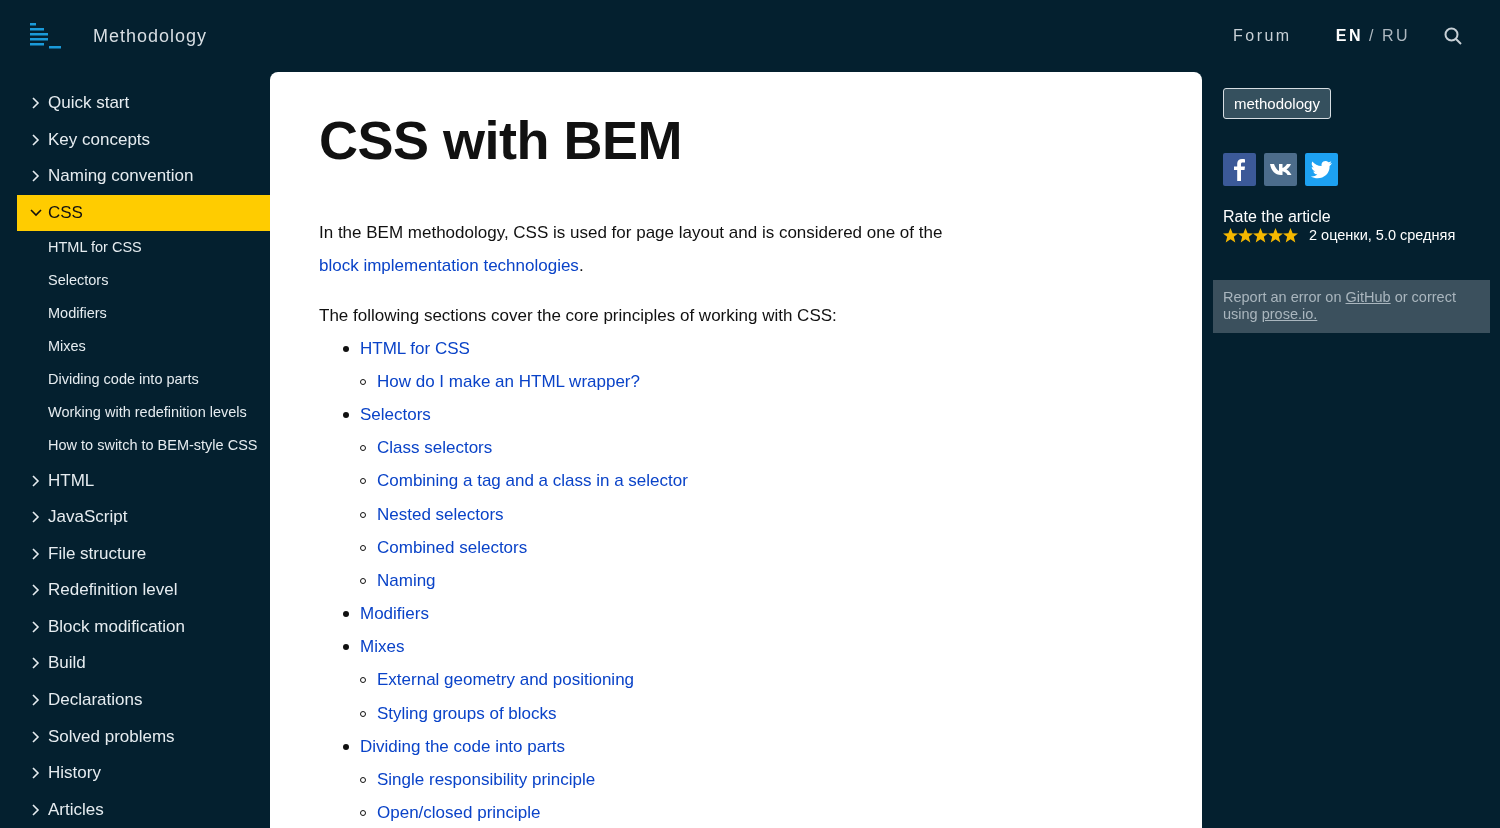  Describe the element at coordinates (143, 590) in the screenshot. I see `sidebar-item: Redefinition level` at that location.